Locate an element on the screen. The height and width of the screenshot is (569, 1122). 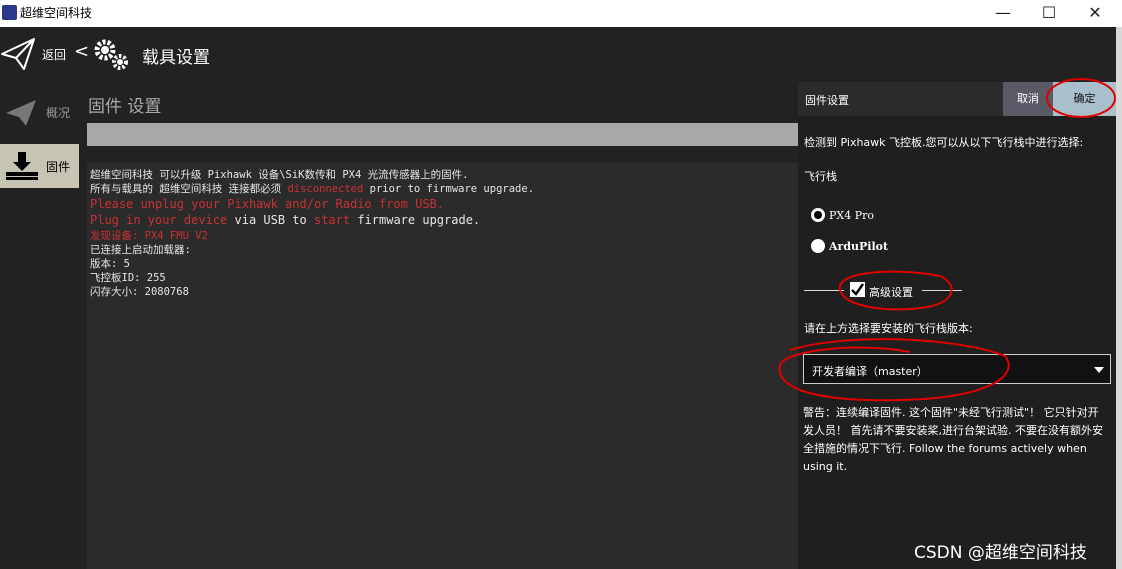
log-line: 发现设备: PX4 FMU V2 is located at coordinates (149, 236).